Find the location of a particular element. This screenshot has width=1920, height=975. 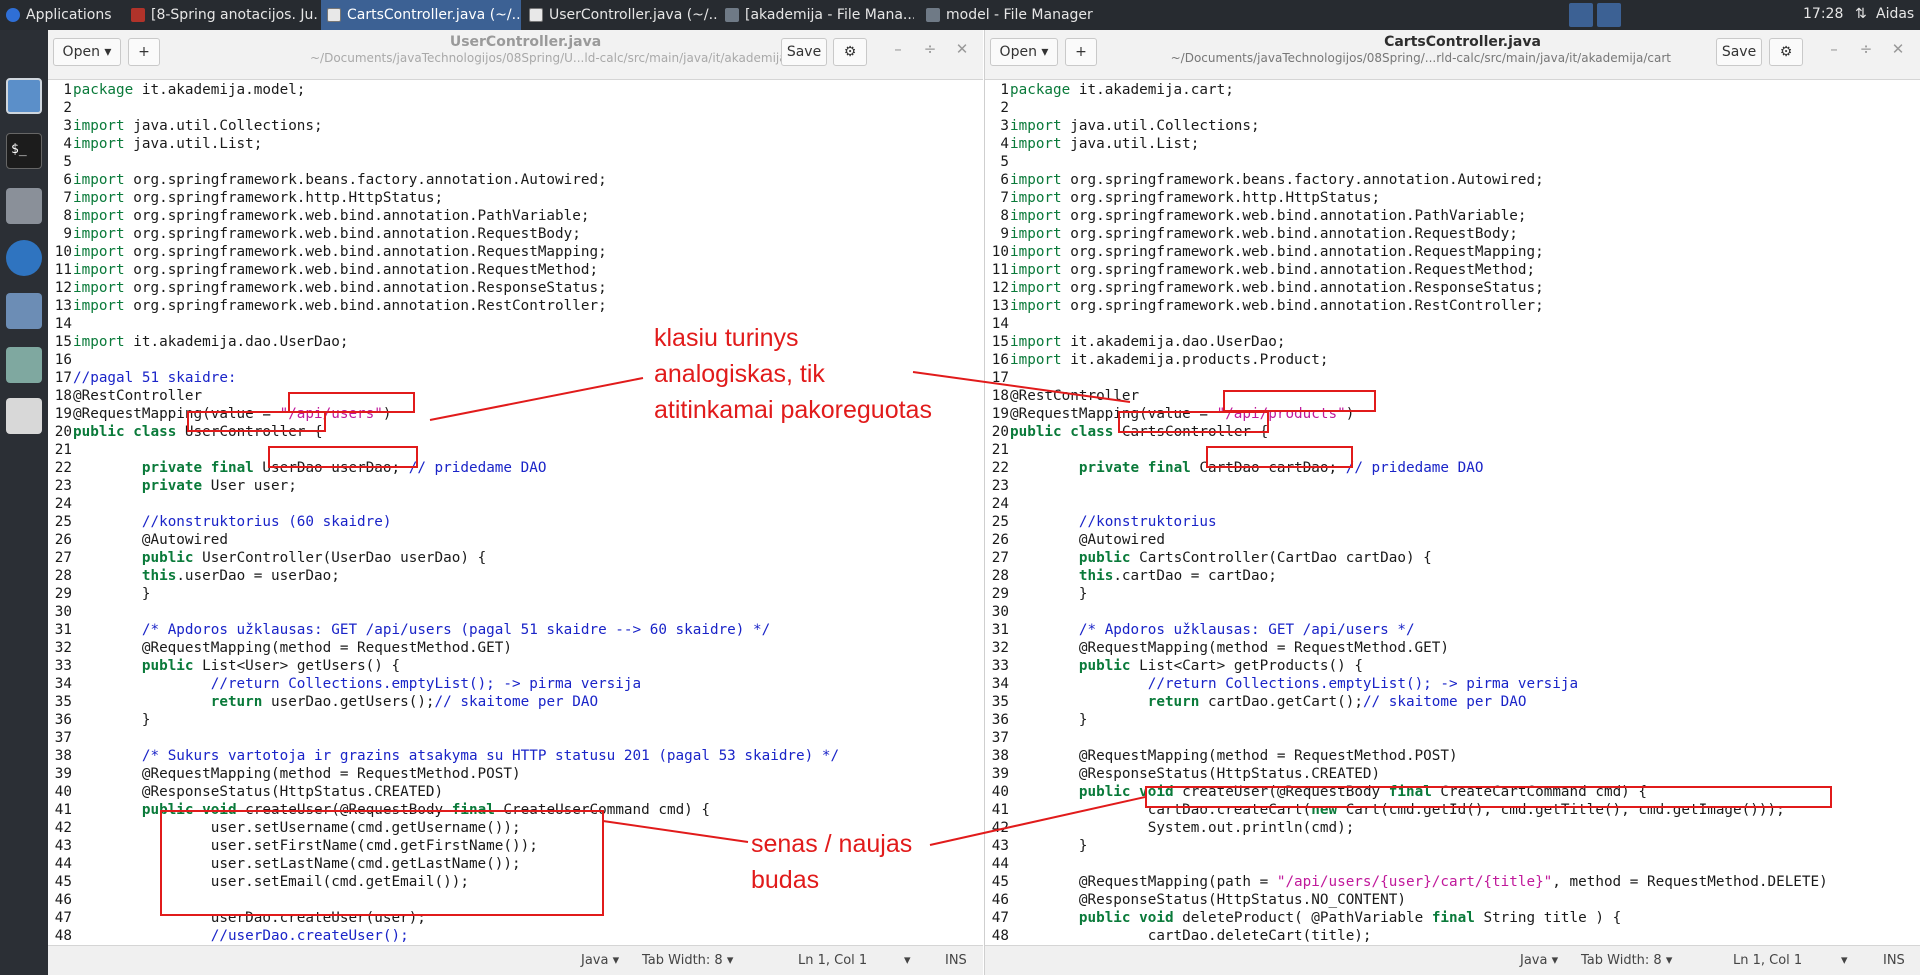

code-line: 18 @RestController is located at coordinates (1452, 396).